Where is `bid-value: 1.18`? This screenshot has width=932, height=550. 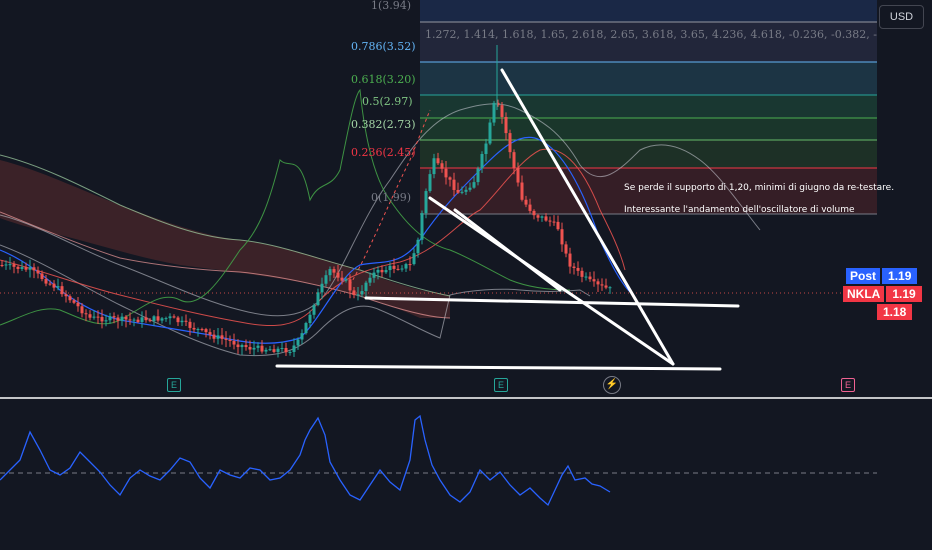
bid-value: 1.18 is located at coordinates (895, 312).